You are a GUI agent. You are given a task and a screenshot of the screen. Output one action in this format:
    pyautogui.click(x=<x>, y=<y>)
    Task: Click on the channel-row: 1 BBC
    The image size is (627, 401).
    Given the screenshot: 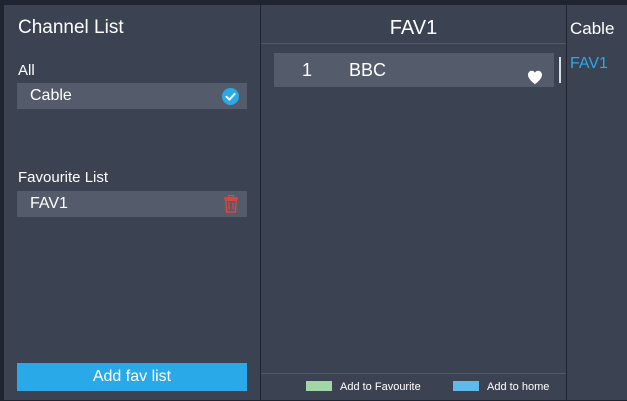 What is the action you would take?
    pyautogui.click(x=414, y=70)
    